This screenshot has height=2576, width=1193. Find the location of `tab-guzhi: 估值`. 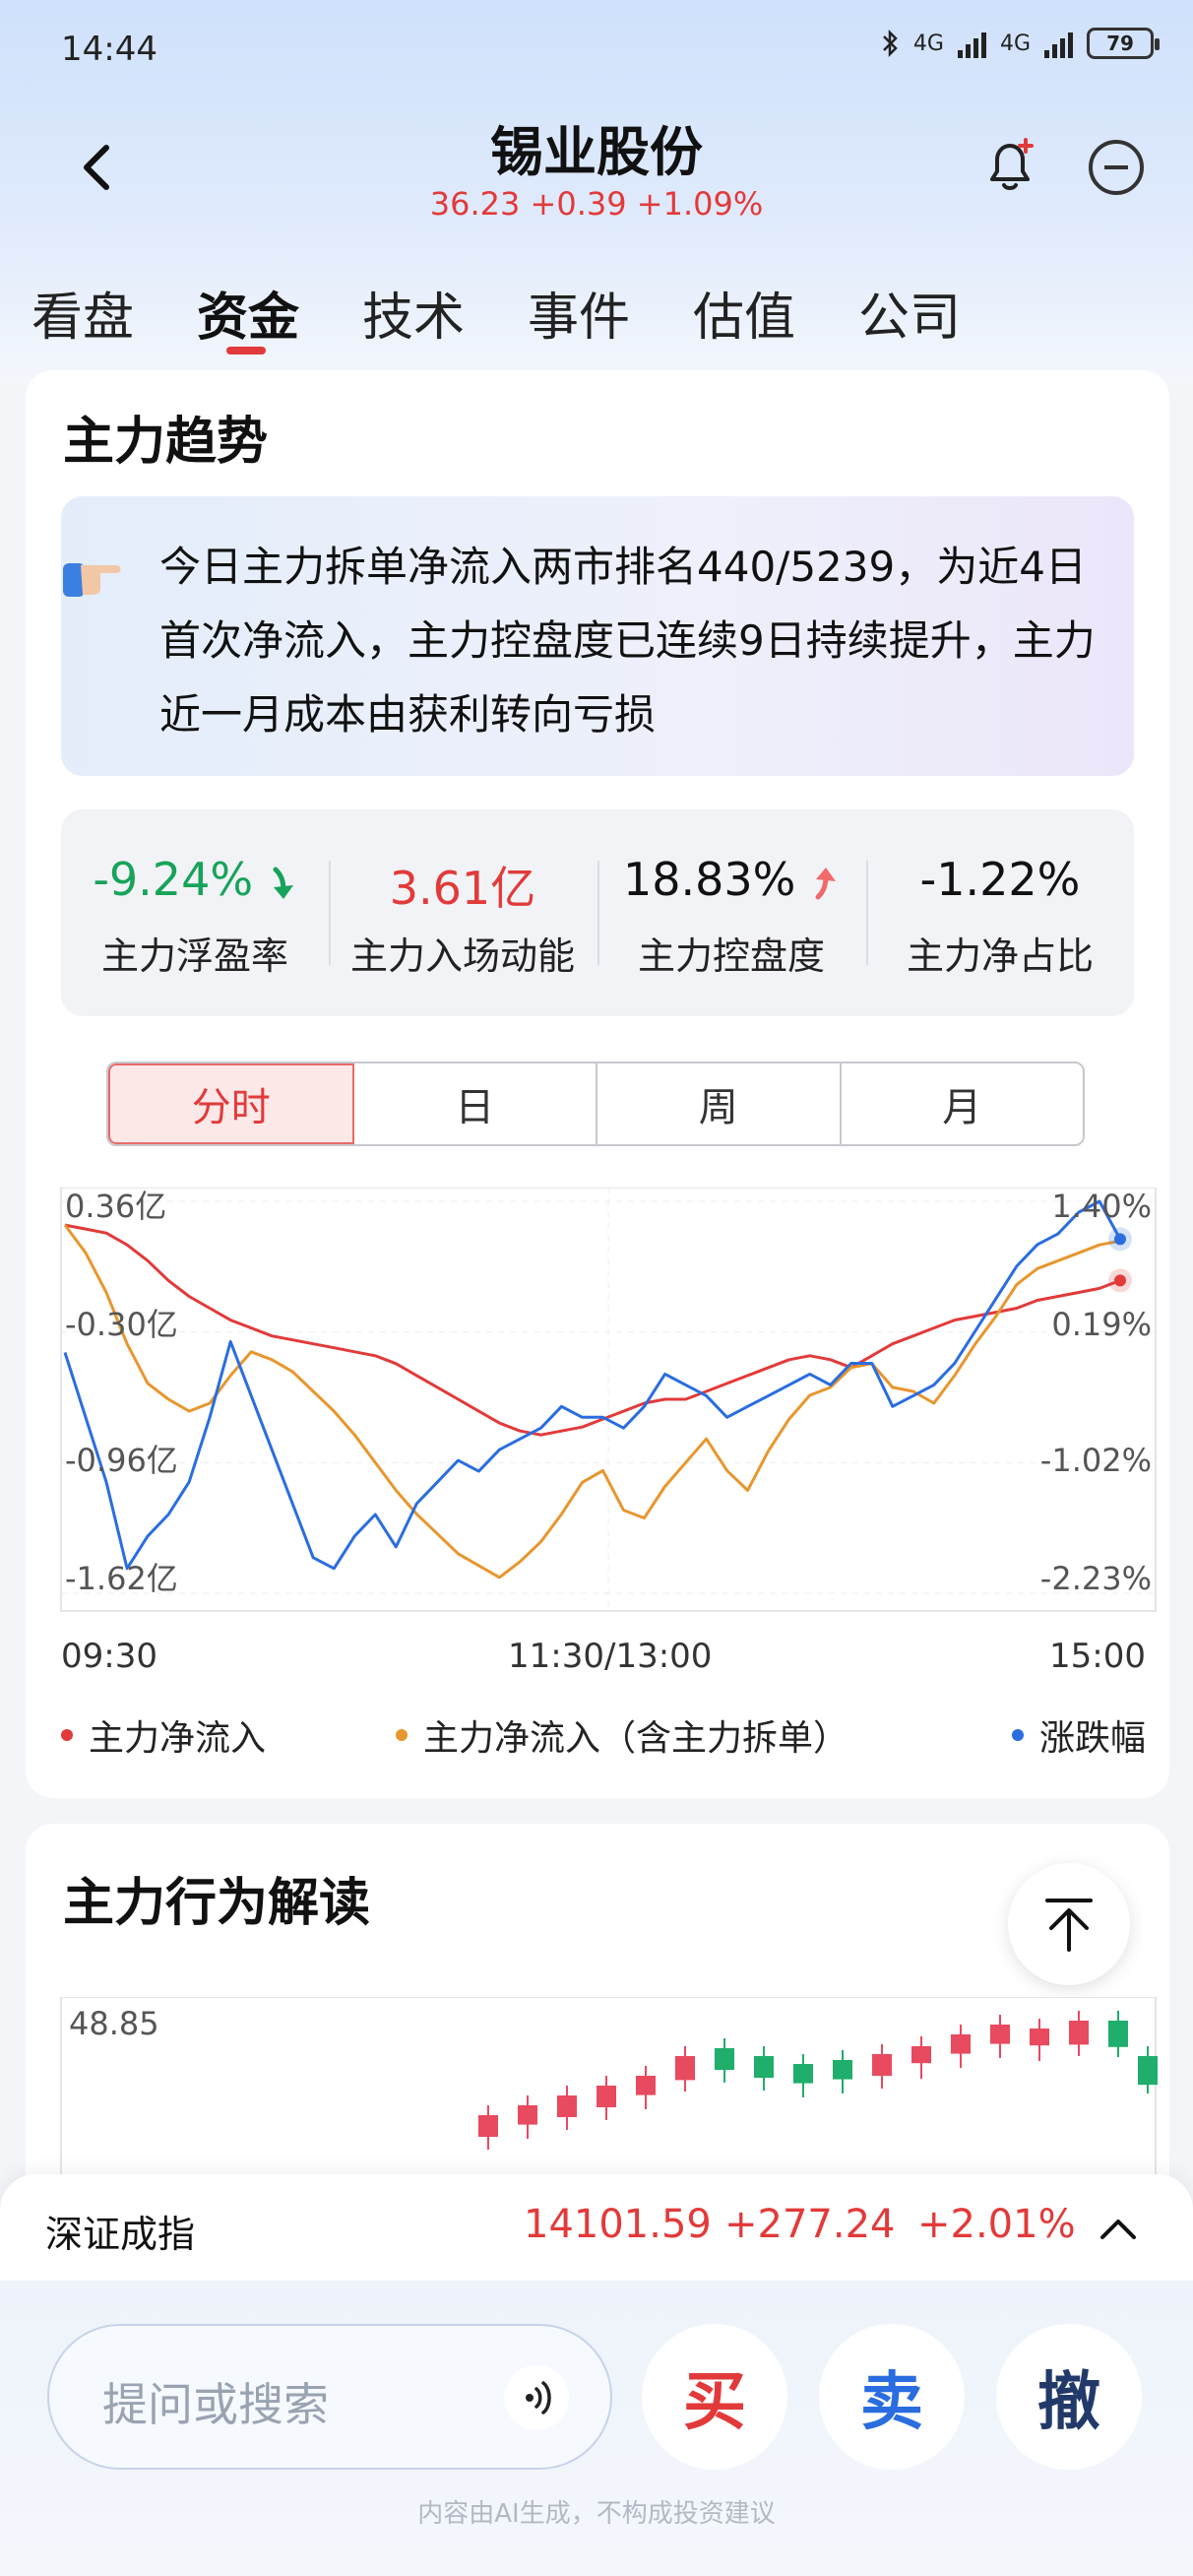

tab-guzhi: 估值 is located at coordinates (744, 313).